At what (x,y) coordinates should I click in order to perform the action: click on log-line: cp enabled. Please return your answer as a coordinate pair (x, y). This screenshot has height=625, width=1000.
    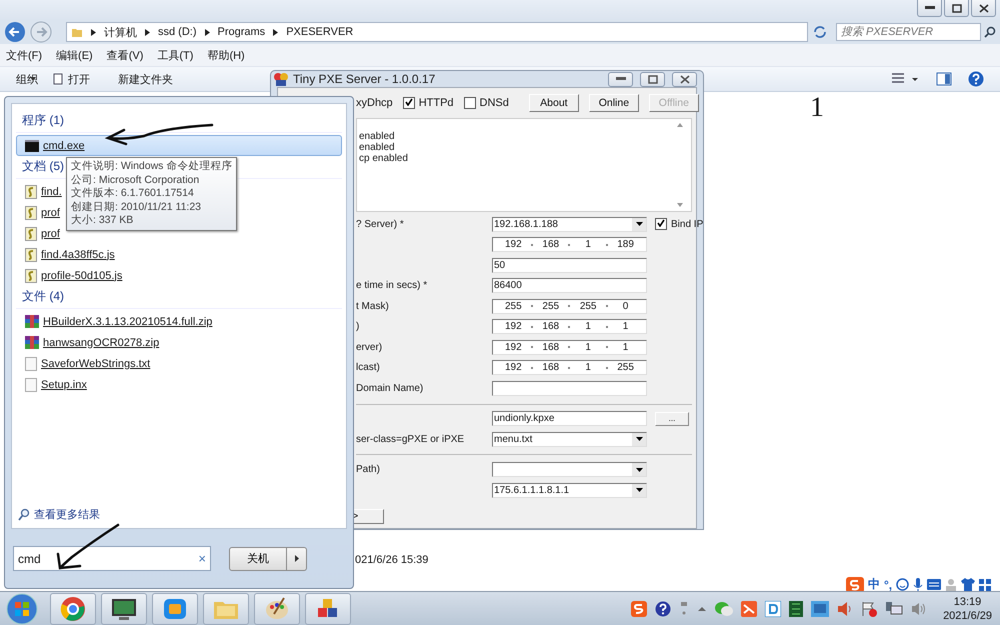
    Looking at the image, I should click on (384, 158).